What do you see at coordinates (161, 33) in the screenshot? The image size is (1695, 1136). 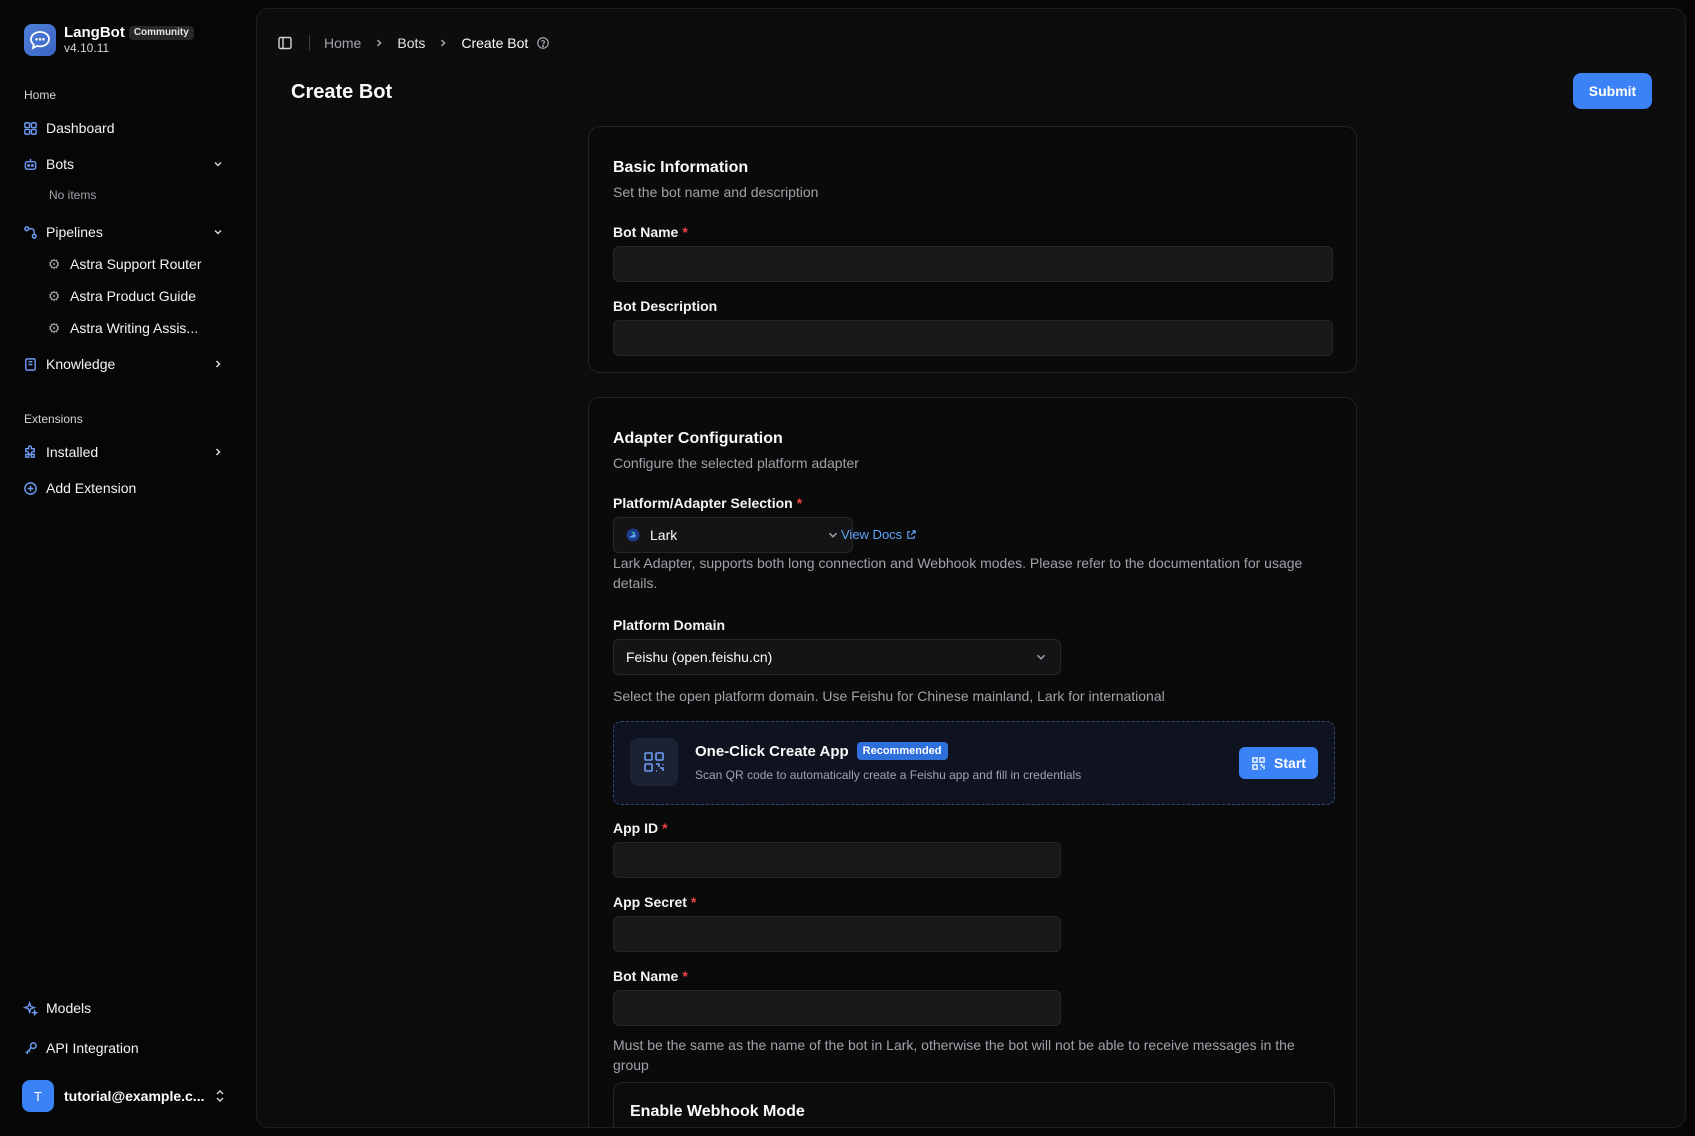 I see `edition-badge: Community` at bounding box center [161, 33].